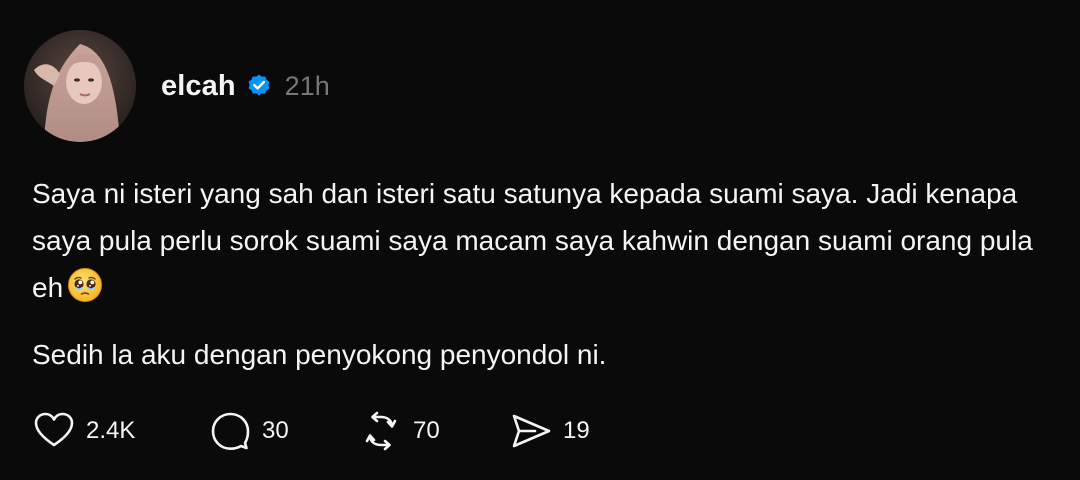 The height and width of the screenshot is (480, 1080). I want to click on share-button: 19, so click(549, 431).